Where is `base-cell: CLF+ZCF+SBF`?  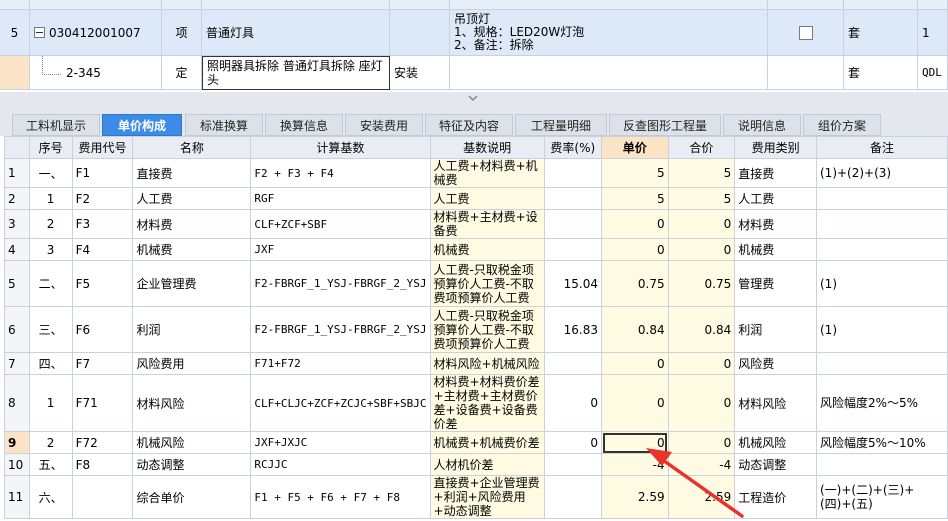
base-cell: CLF+ZCF+SBF is located at coordinates (340, 224).